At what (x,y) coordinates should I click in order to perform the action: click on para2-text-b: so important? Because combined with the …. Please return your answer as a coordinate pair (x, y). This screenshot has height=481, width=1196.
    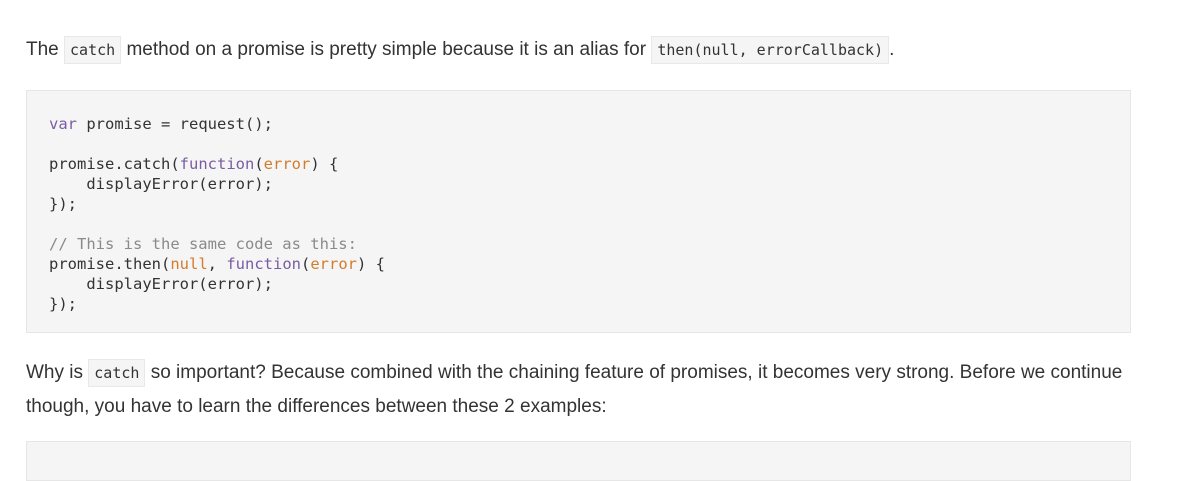
    Looking at the image, I should click on (574, 389).